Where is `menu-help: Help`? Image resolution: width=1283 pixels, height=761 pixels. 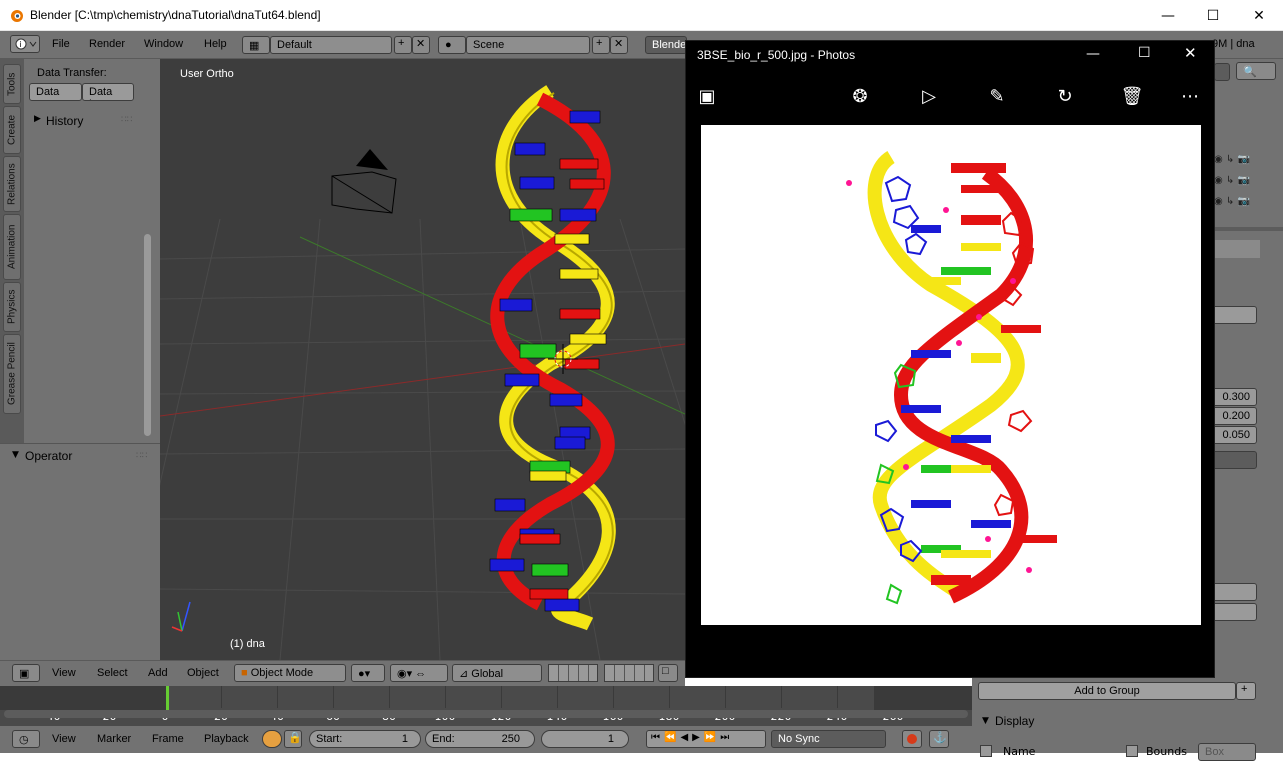 menu-help: Help is located at coordinates (215, 44).